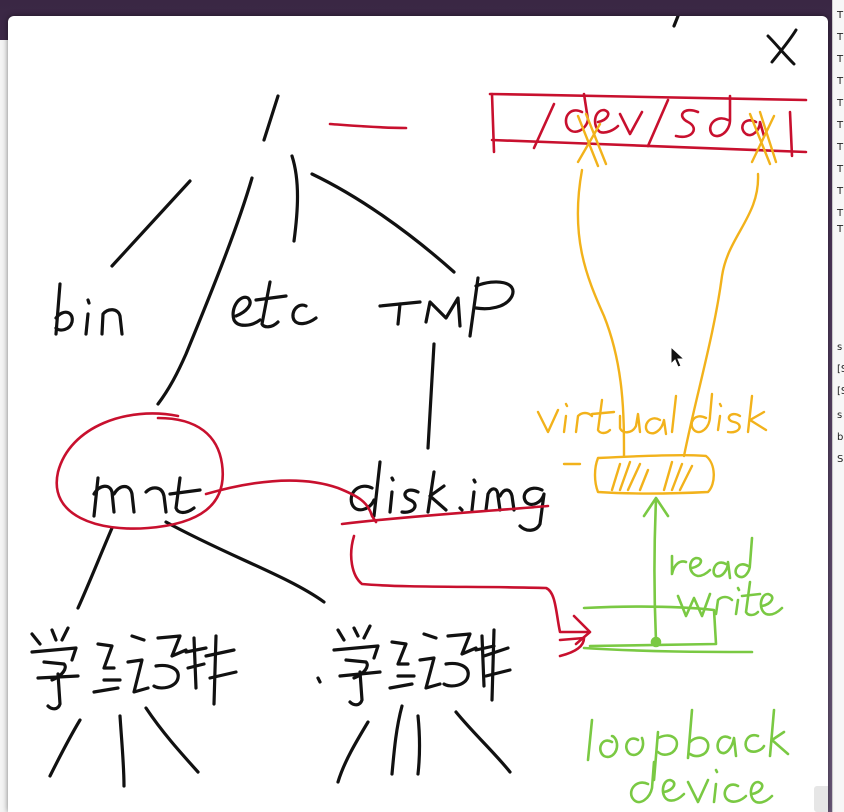 Image resolution: width=844 pixels, height=812 pixels. Describe the element at coordinates (840, 437) in the screenshot. I see `text-fragment: b` at that location.